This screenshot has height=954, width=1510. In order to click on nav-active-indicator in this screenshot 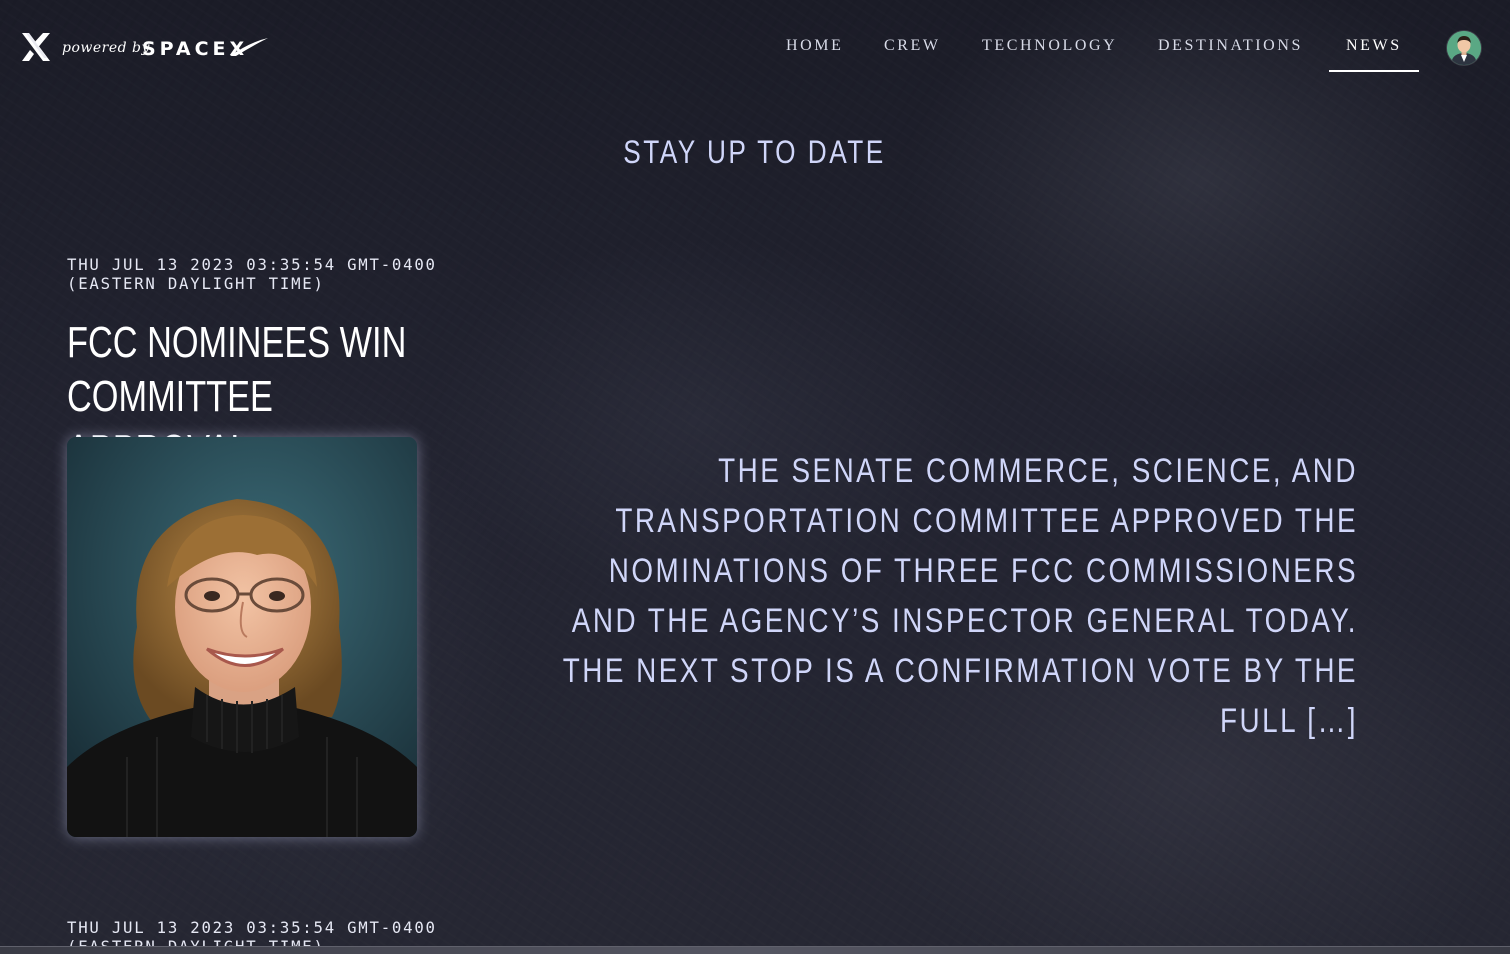, I will do `click(1374, 71)`.